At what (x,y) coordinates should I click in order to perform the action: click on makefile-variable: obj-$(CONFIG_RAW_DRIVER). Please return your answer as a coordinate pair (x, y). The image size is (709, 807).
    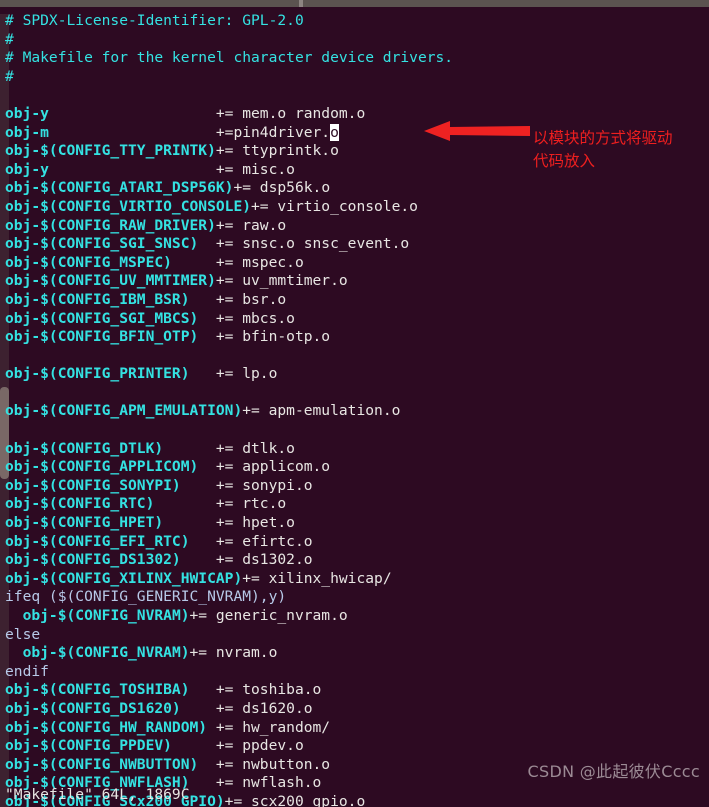
    Looking at the image, I should click on (110, 225).